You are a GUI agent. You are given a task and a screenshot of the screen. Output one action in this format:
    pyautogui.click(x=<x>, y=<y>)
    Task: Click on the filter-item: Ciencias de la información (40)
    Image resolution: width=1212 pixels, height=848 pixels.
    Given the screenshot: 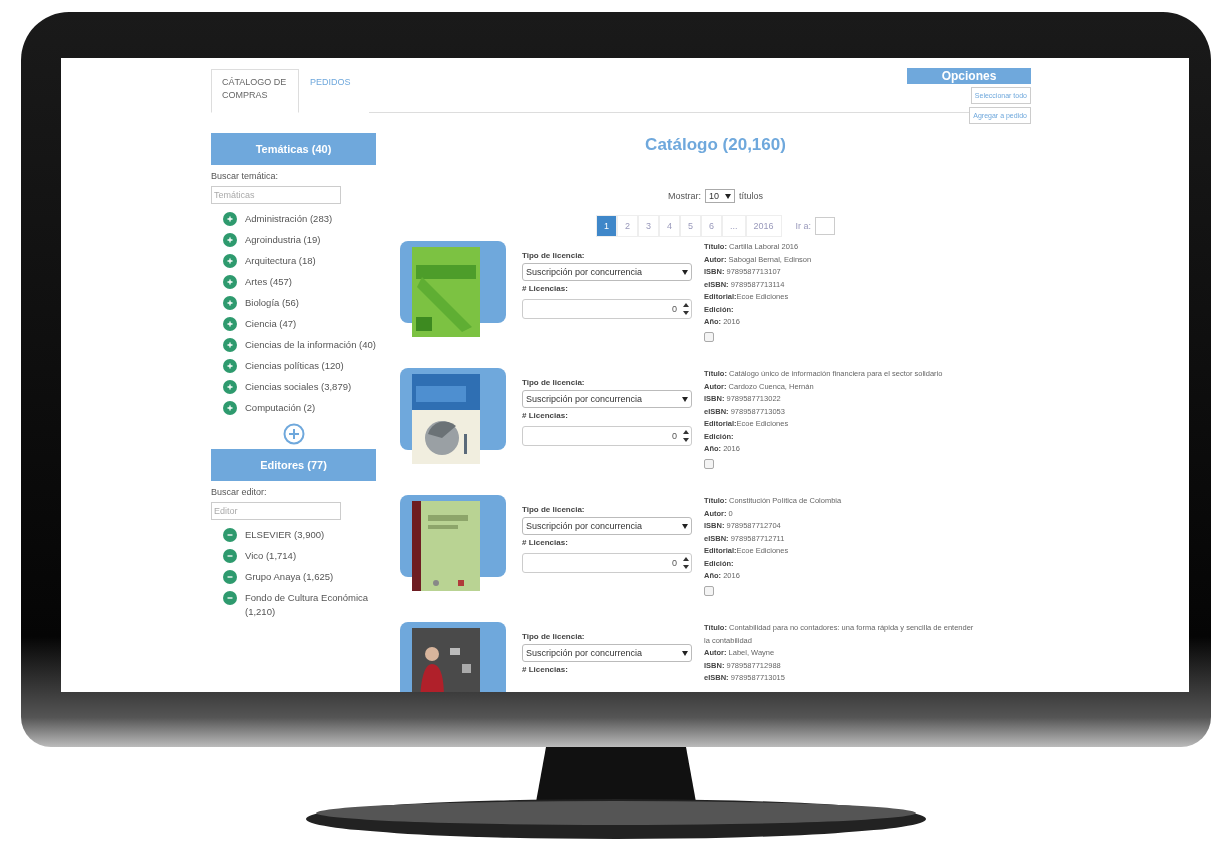 What is the action you would take?
    pyautogui.click(x=310, y=345)
    